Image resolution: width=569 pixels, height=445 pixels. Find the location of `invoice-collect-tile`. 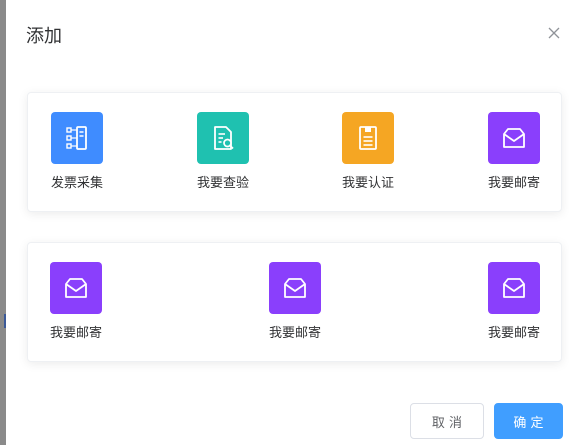

invoice-collect-tile is located at coordinates (77, 138).